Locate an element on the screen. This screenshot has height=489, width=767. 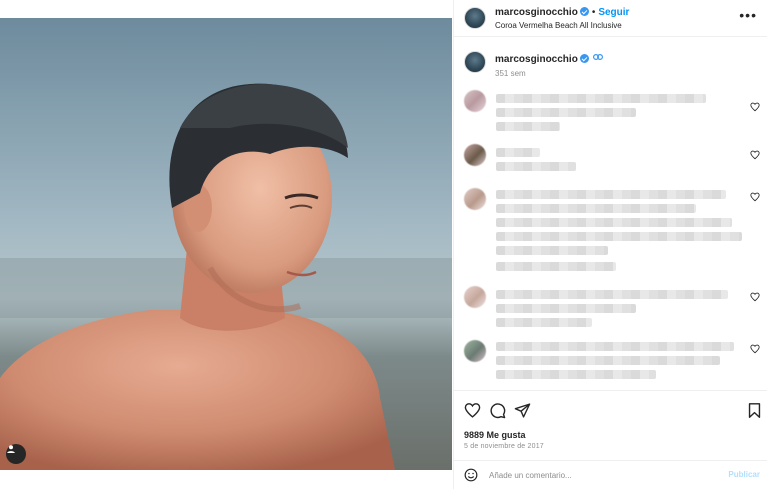
smiley-icon is located at coordinates (471, 475).